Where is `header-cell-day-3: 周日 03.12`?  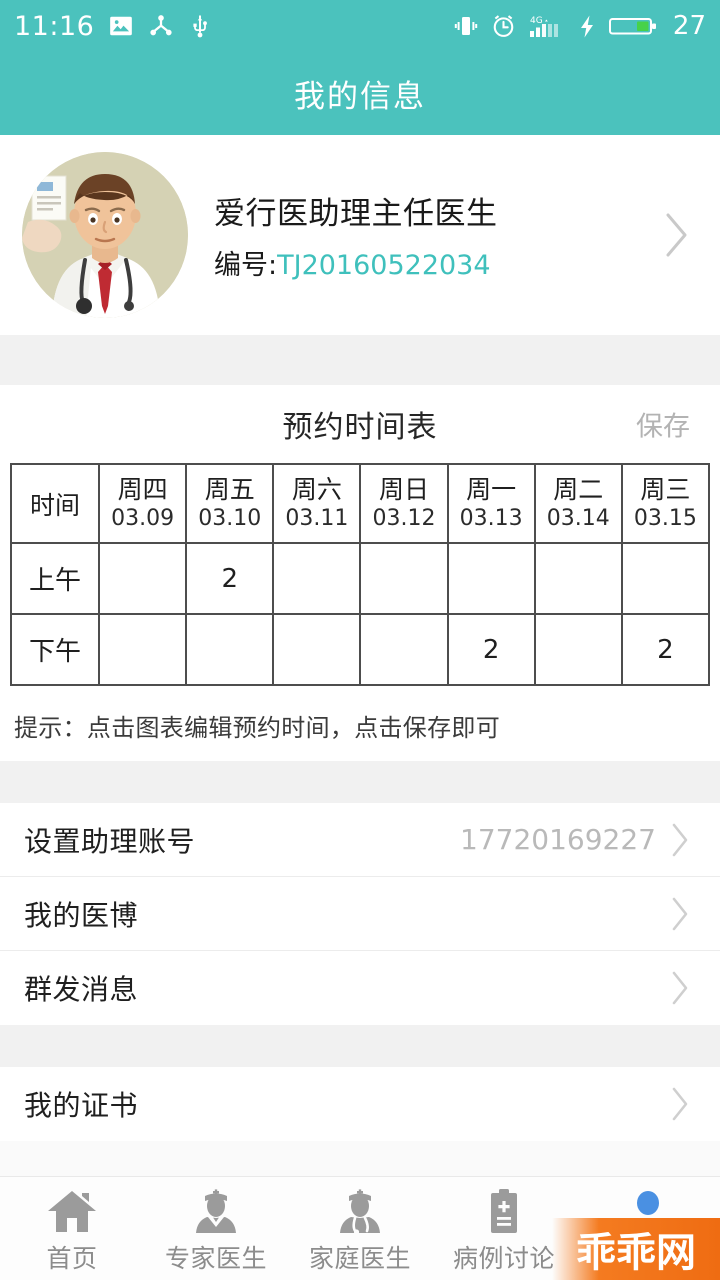
header-cell-day-3: 周日 03.12 is located at coordinates (404, 503).